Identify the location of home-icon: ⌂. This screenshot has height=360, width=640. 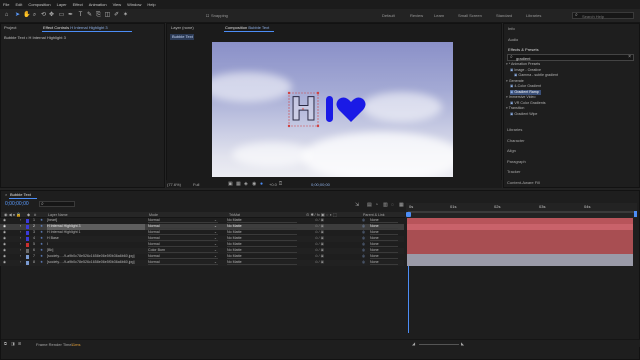
(6, 15).